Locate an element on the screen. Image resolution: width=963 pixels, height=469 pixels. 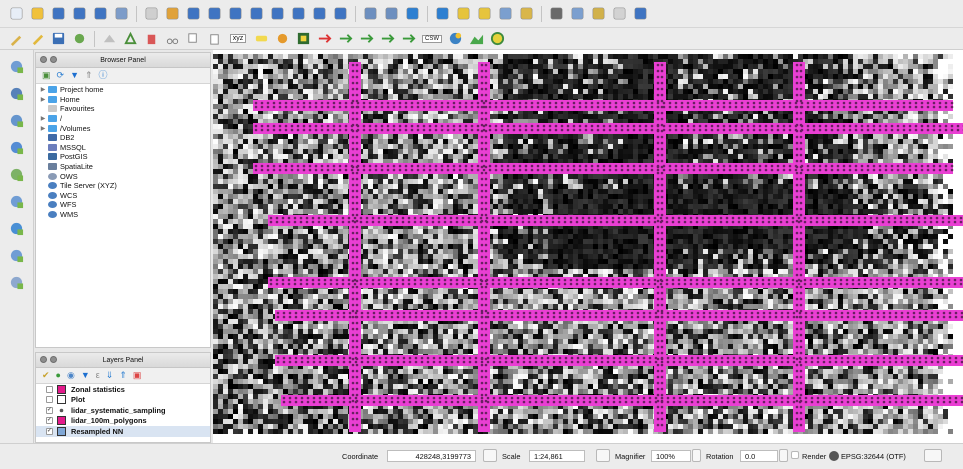
pin-labels-icon is located at coordinates (282, 38).